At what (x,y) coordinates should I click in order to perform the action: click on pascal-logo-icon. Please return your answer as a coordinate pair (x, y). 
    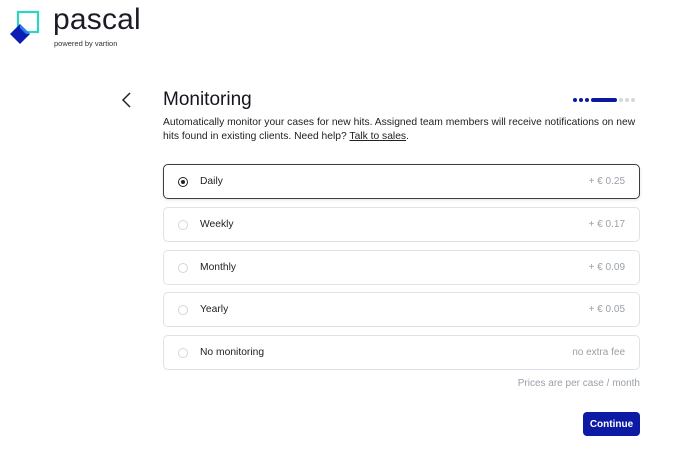
    Looking at the image, I should click on (25, 27).